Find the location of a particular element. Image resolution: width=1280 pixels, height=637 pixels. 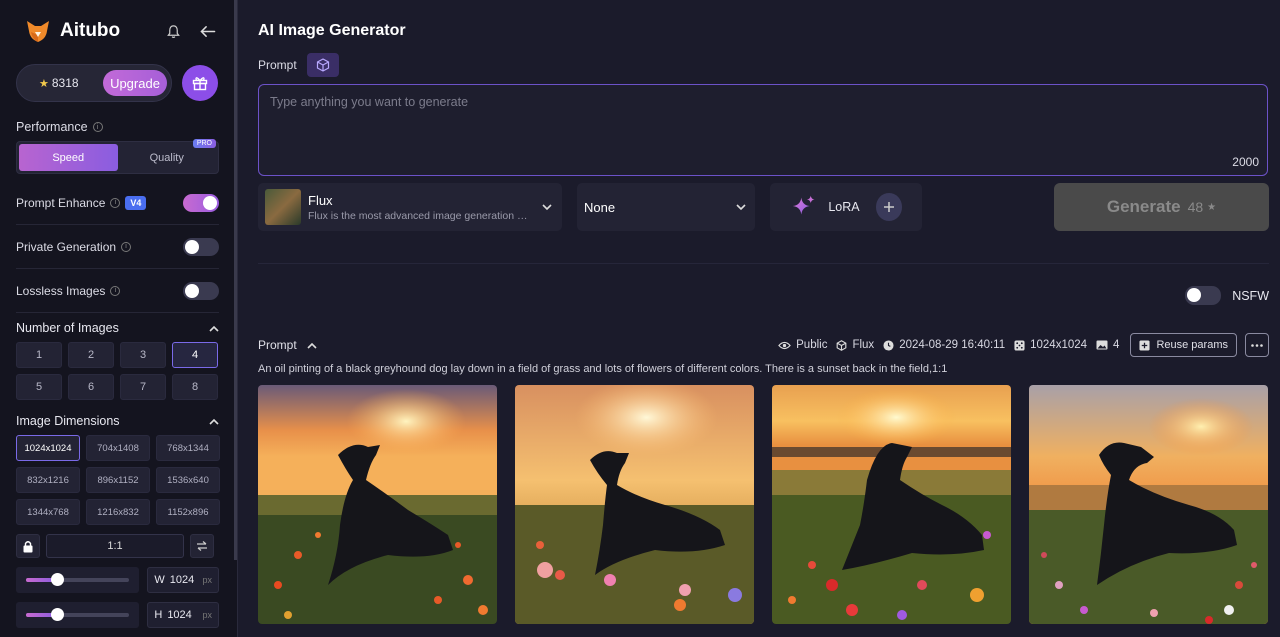

image-count-option: 2 is located at coordinates (91, 355).